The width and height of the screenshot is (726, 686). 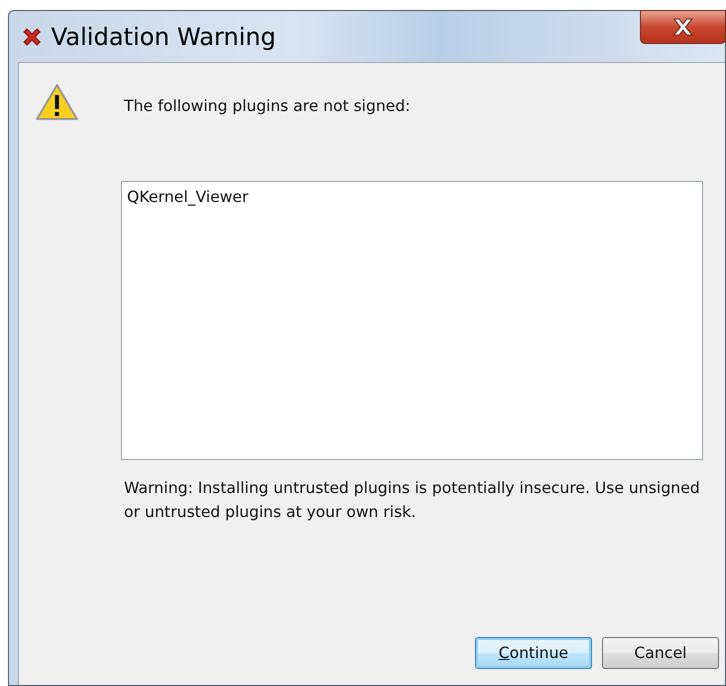 What do you see at coordinates (57, 102) in the screenshot?
I see `warning-icon` at bounding box center [57, 102].